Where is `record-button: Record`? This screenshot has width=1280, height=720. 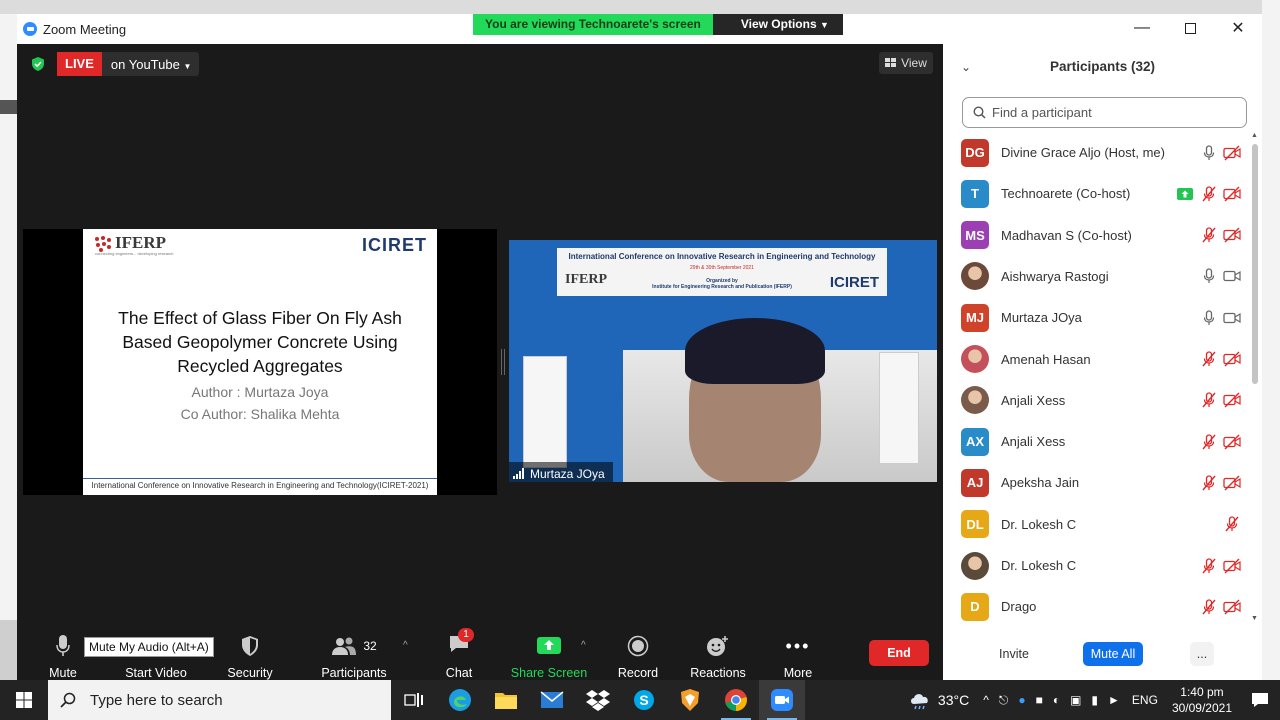 record-button: Record is located at coordinates (638, 657).